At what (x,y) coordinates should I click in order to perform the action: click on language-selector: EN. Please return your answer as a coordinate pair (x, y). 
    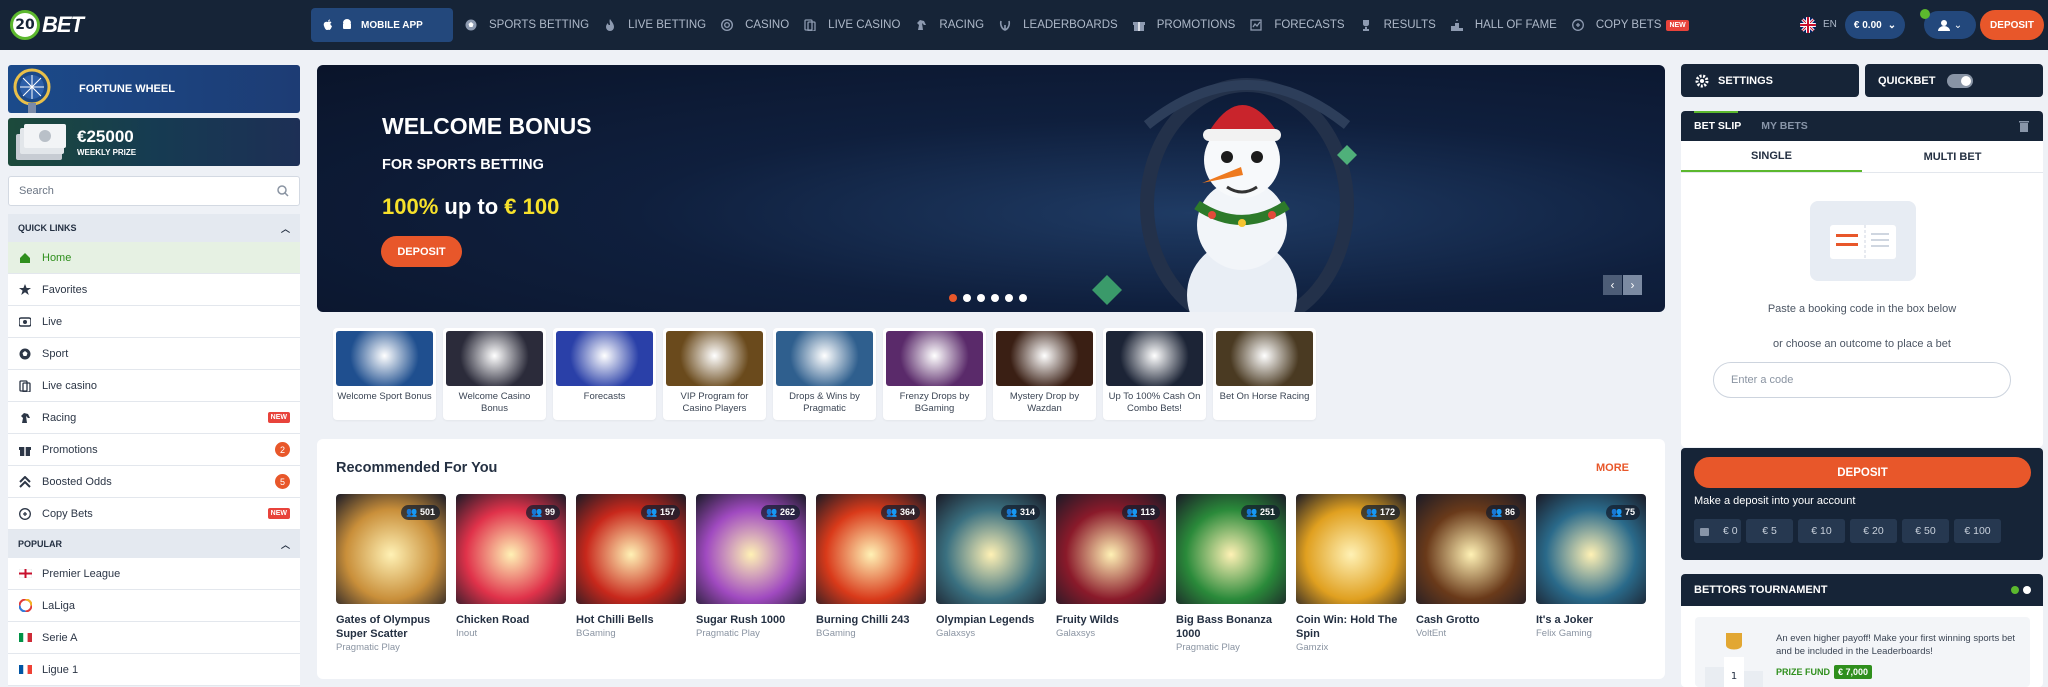
    Looking at the image, I should click on (1830, 24).